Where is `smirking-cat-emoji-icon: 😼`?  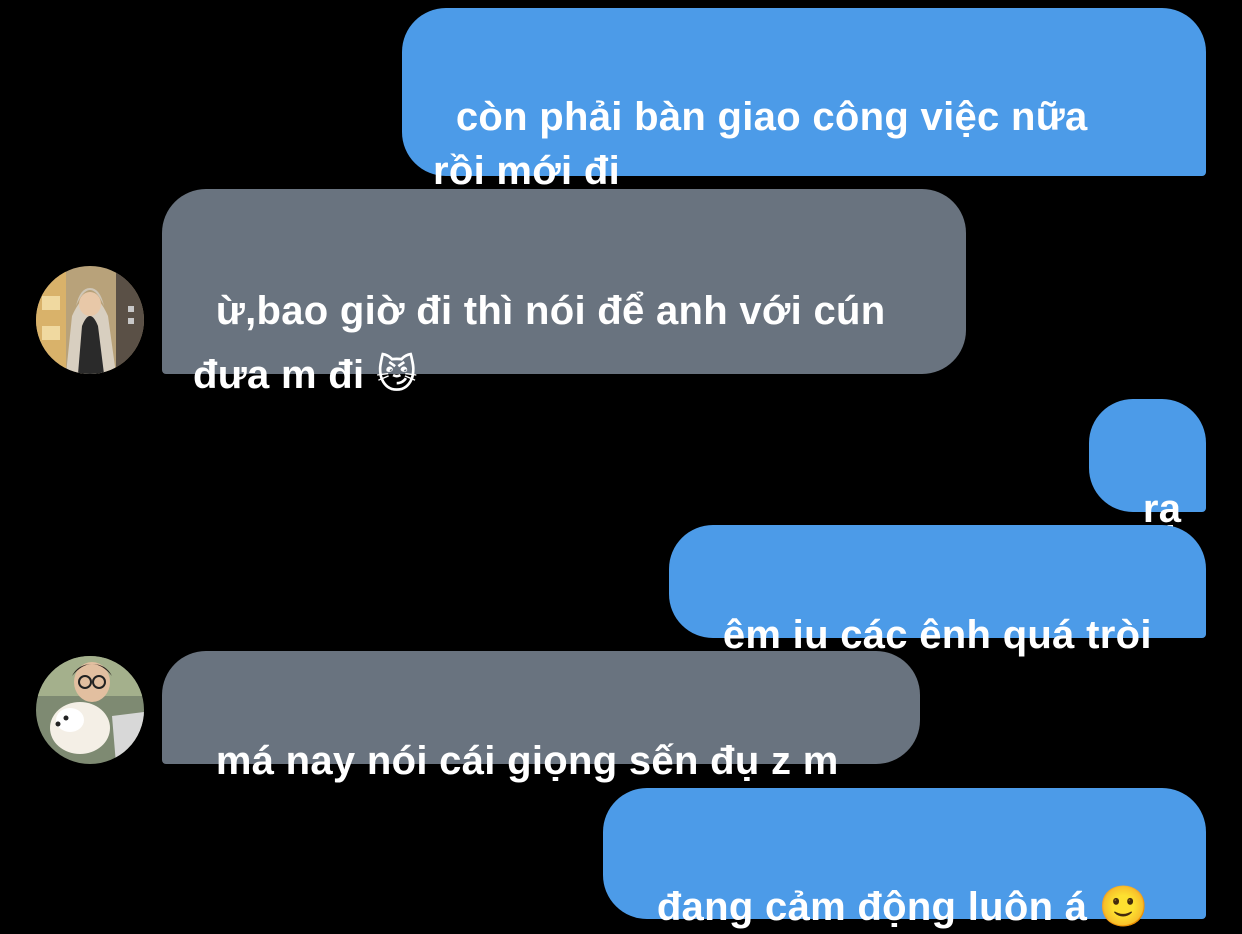
smirking-cat-emoji-icon: 😼 is located at coordinates (396, 375).